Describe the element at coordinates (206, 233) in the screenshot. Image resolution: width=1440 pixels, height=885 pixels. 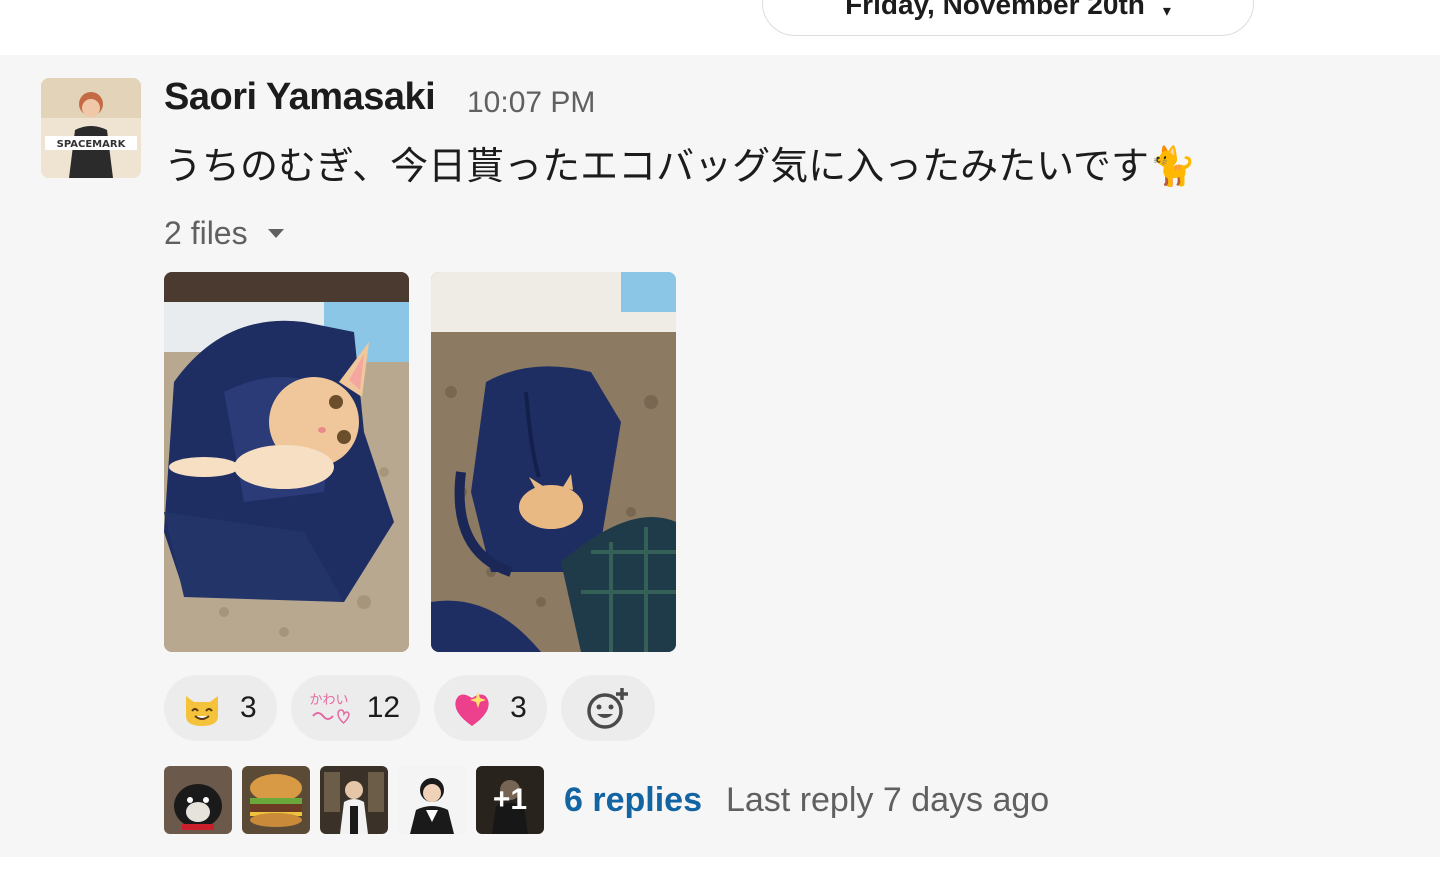
I see `files-count-label: 2 files` at that location.